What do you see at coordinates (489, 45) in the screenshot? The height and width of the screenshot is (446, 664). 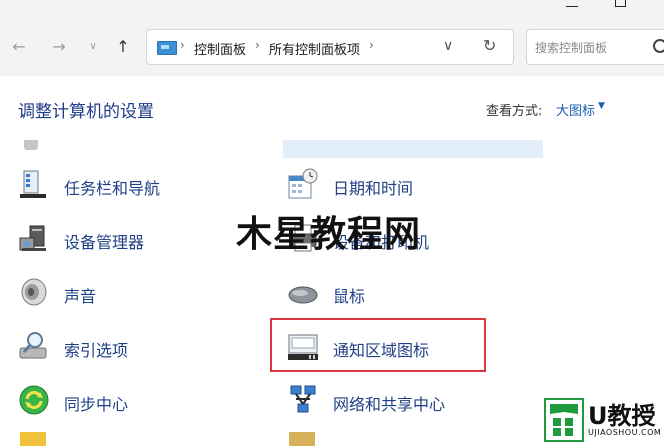 I see `refresh-icon: ↻` at bounding box center [489, 45].